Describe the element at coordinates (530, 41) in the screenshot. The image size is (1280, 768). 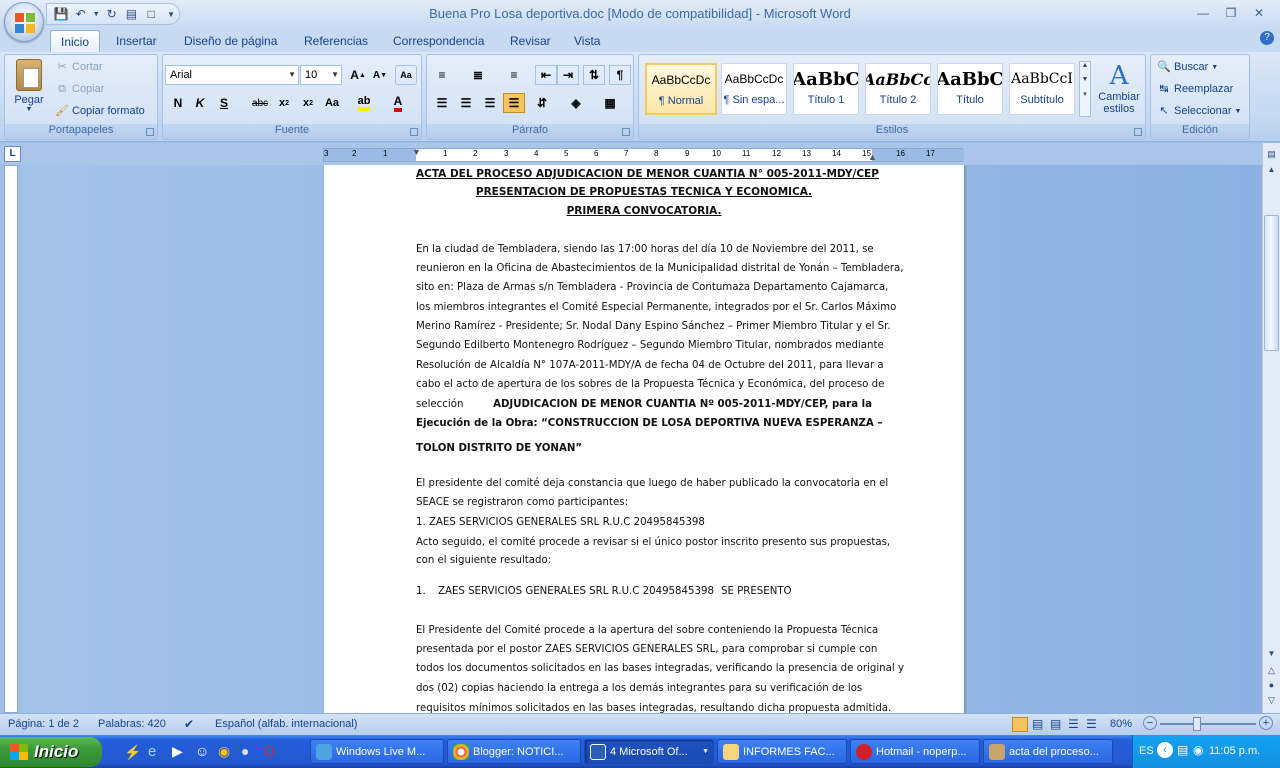
I see `tab-revisar: Revisar` at that location.